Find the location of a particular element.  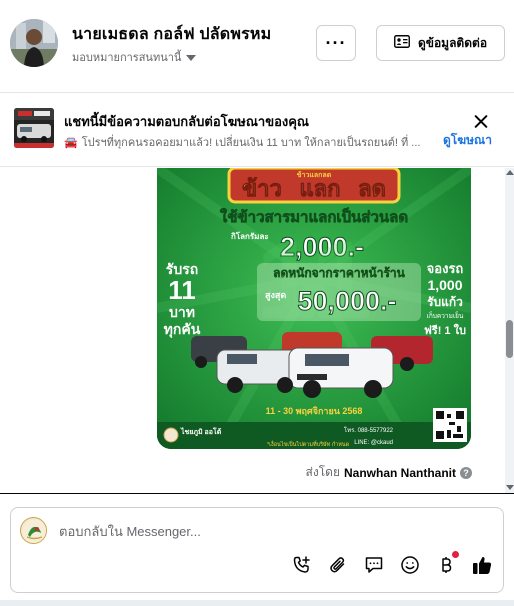

ad-right-3: รับแก้ว is located at coordinates (445, 302).